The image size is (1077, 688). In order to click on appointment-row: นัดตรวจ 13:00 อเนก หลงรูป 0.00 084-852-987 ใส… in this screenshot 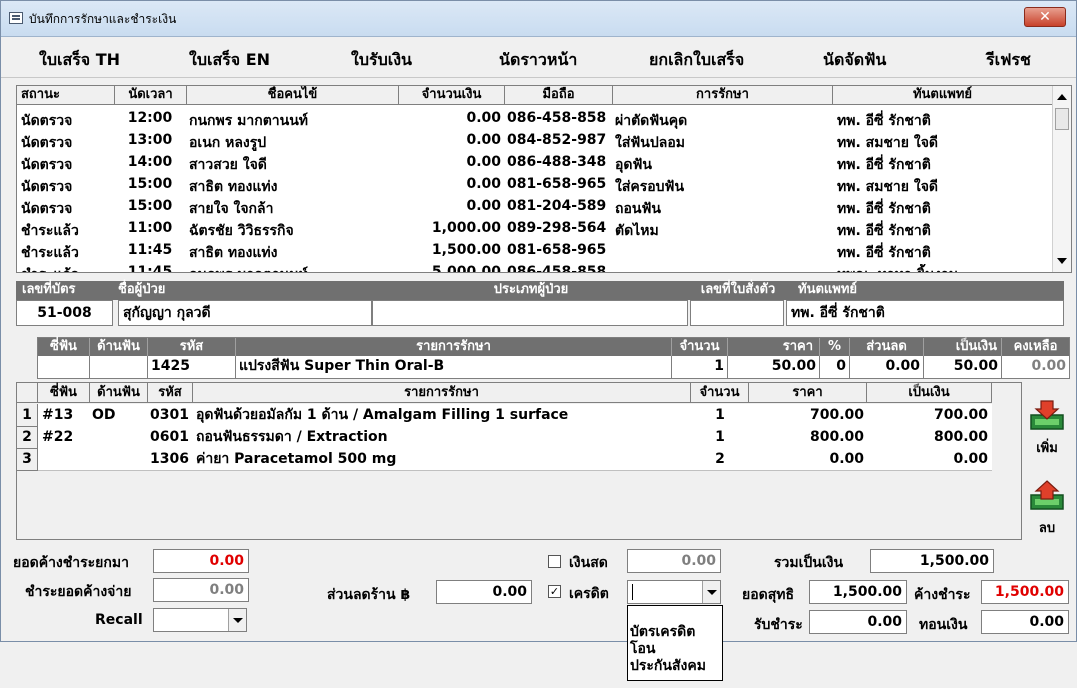, I will do `click(535, 141)`.